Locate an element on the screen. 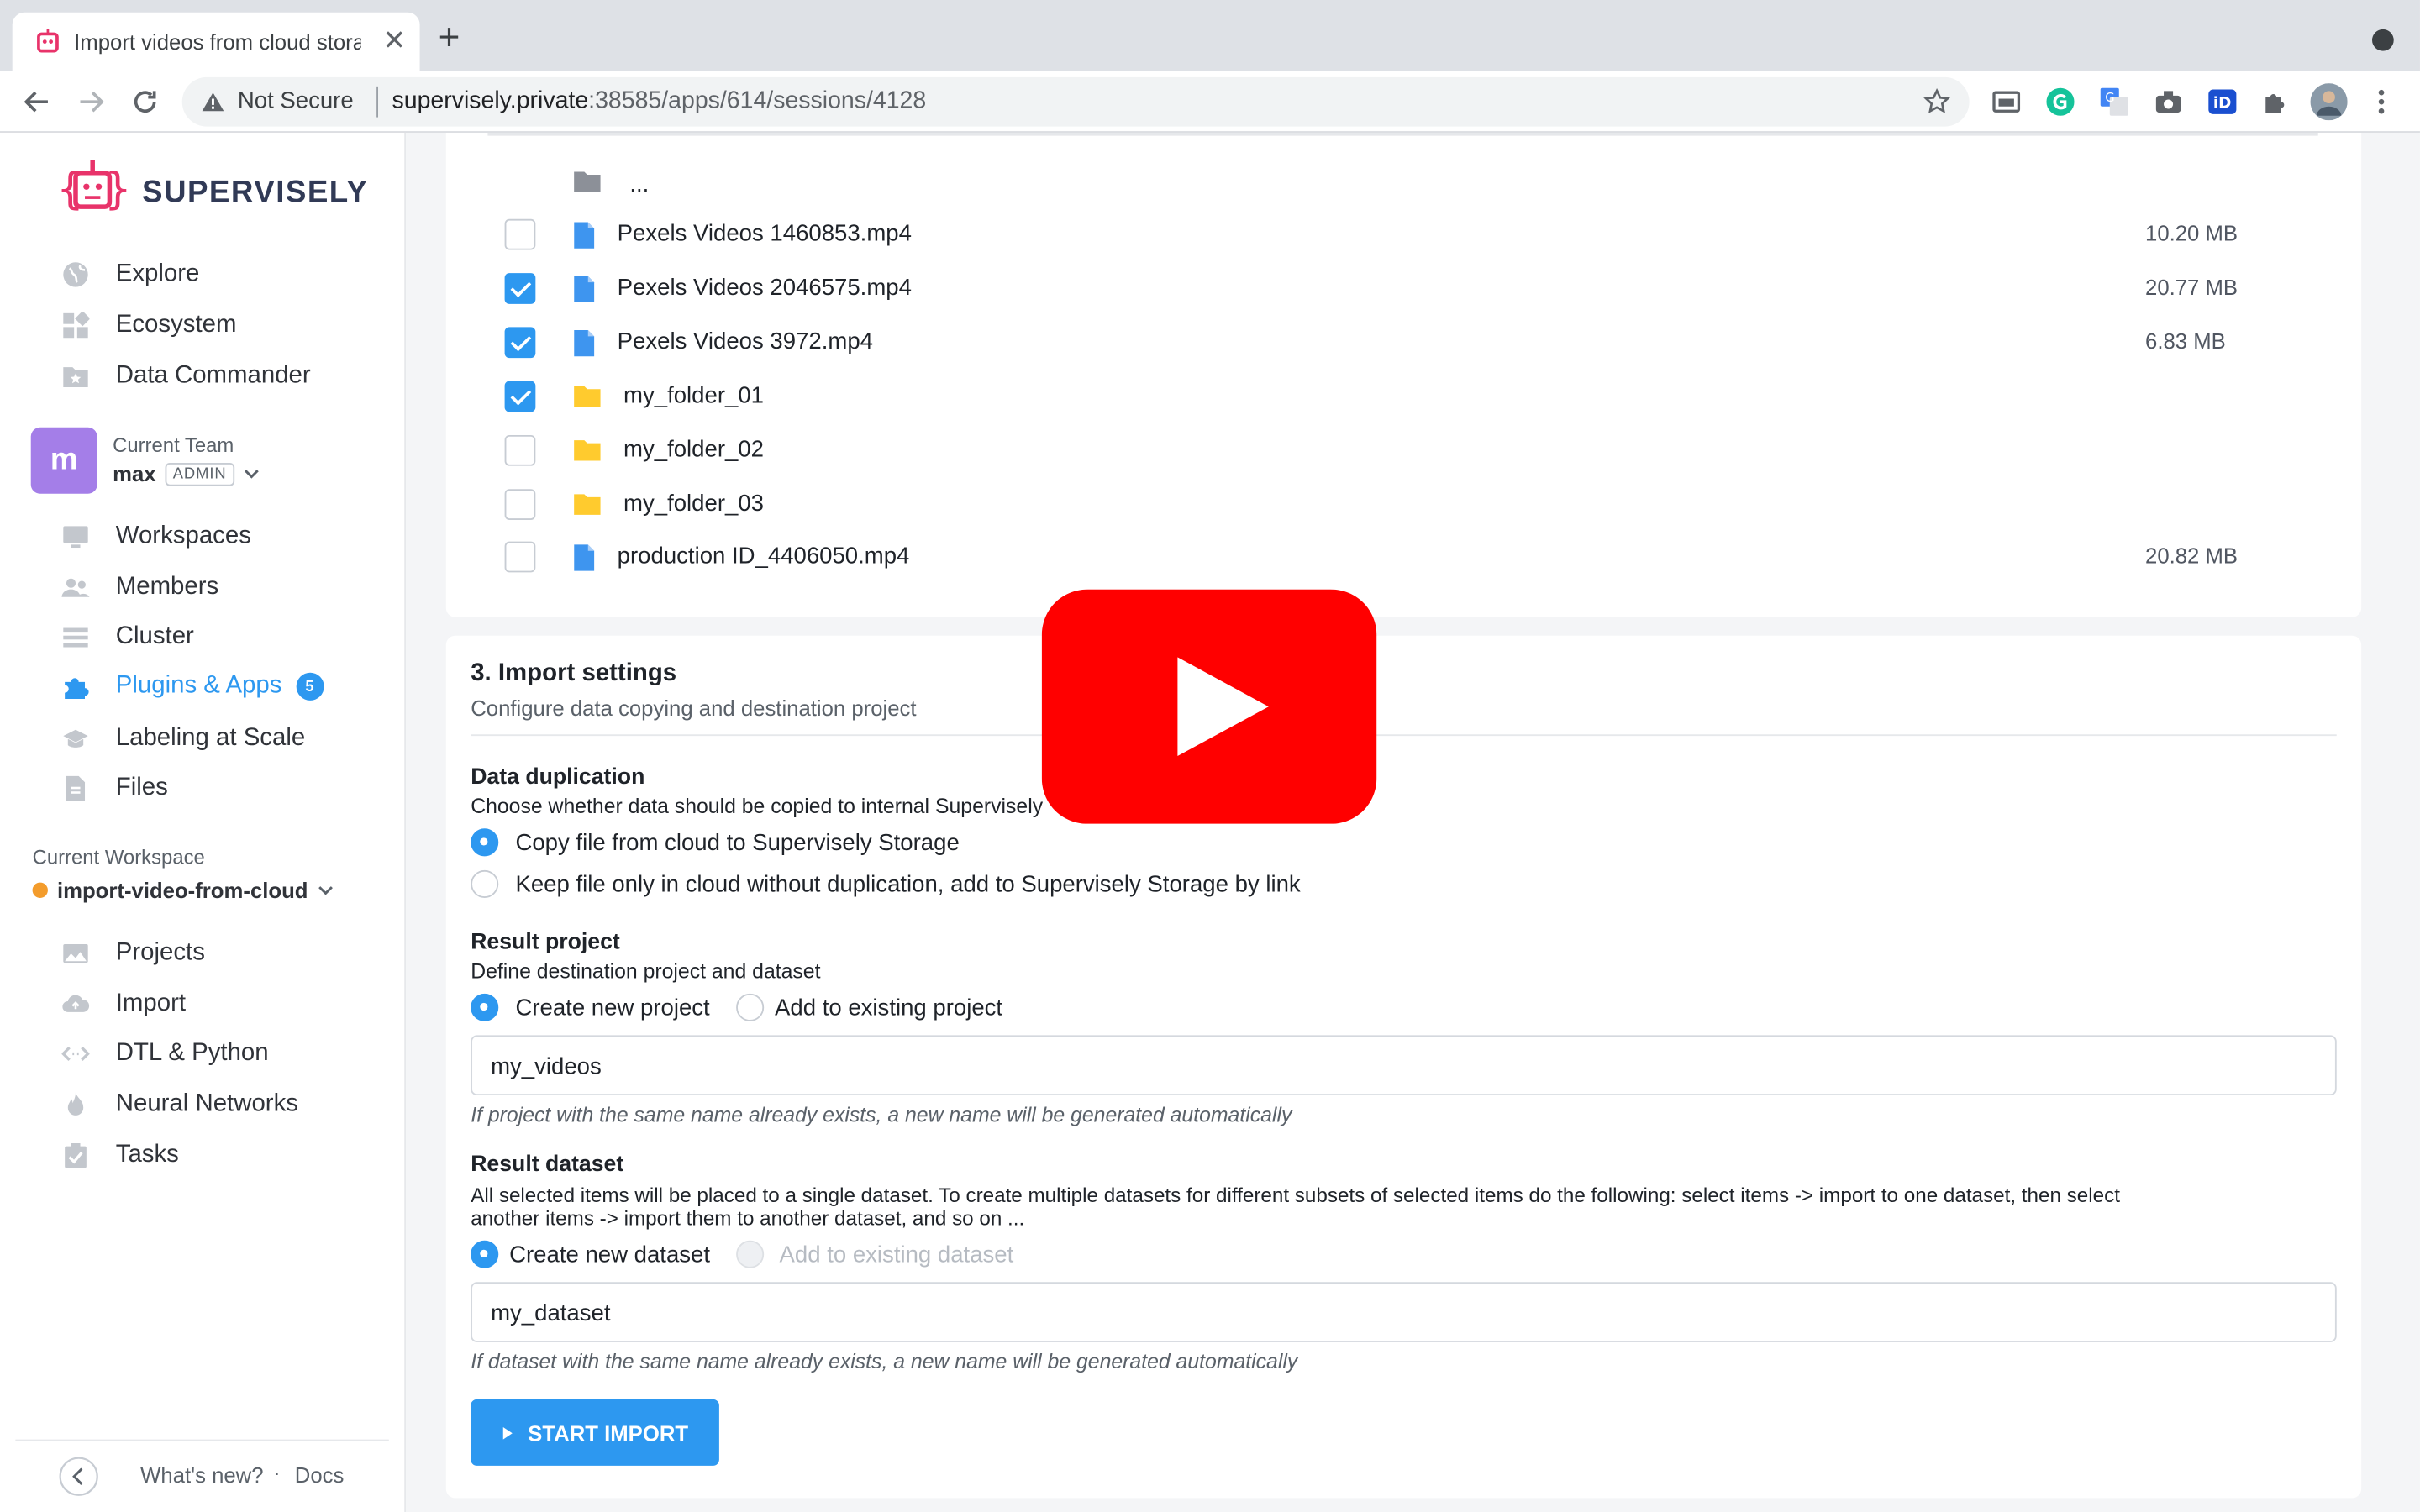  sidebar-item-import: Import is located at coordinates (124, 1004).